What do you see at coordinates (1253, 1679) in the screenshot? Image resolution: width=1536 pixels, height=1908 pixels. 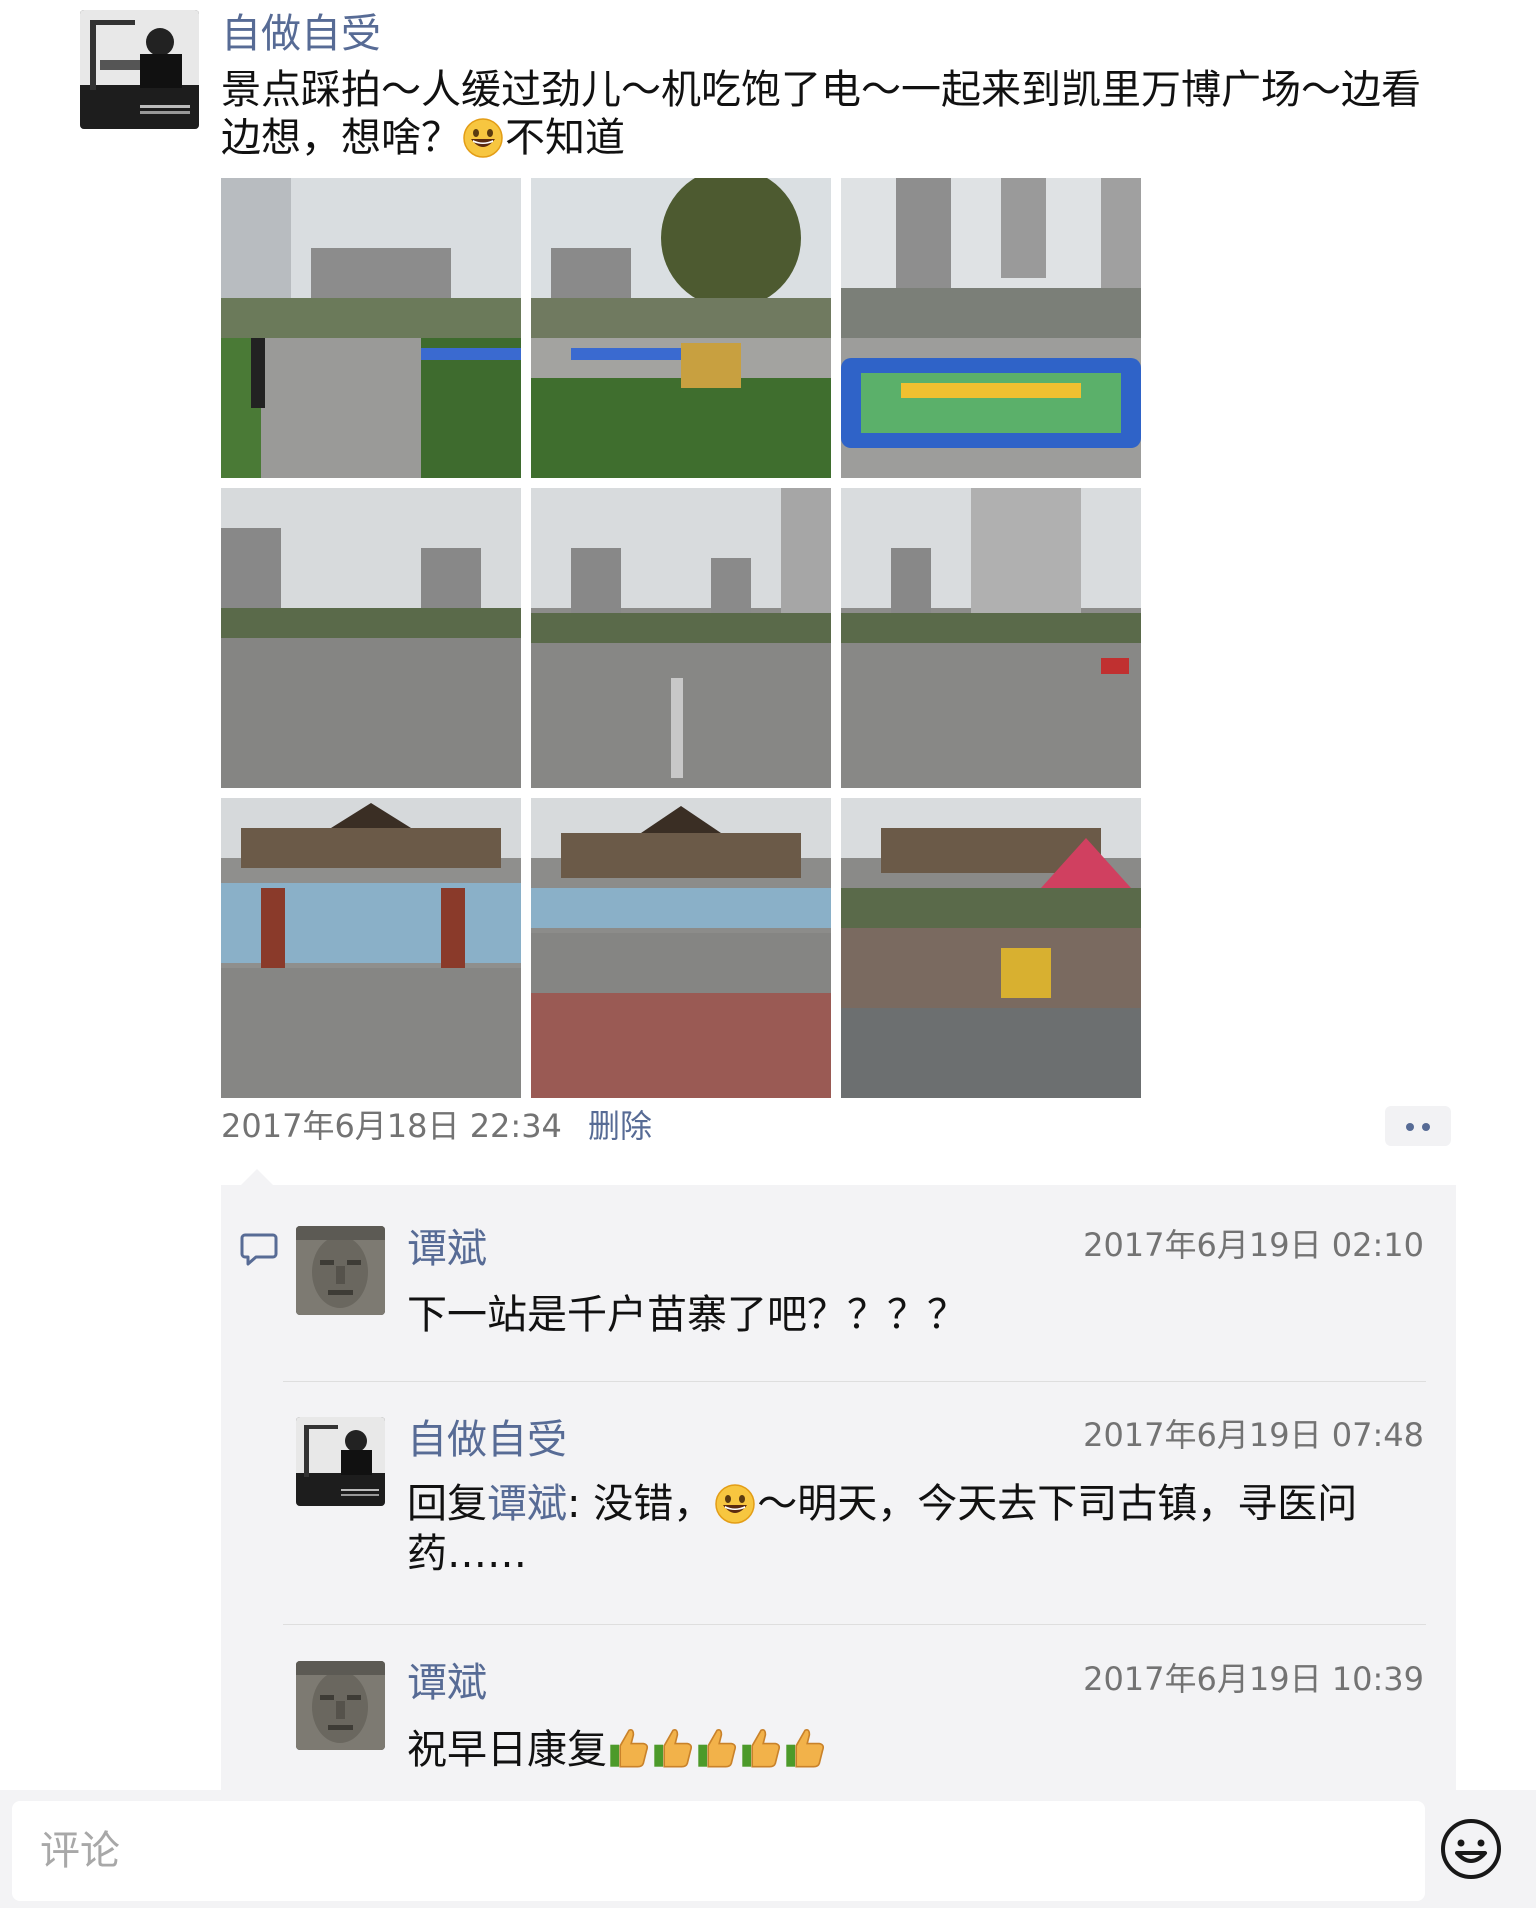 I see `comment-timestamp: 2017年6月19日 10:39` at bounding box center [1253, 1679].